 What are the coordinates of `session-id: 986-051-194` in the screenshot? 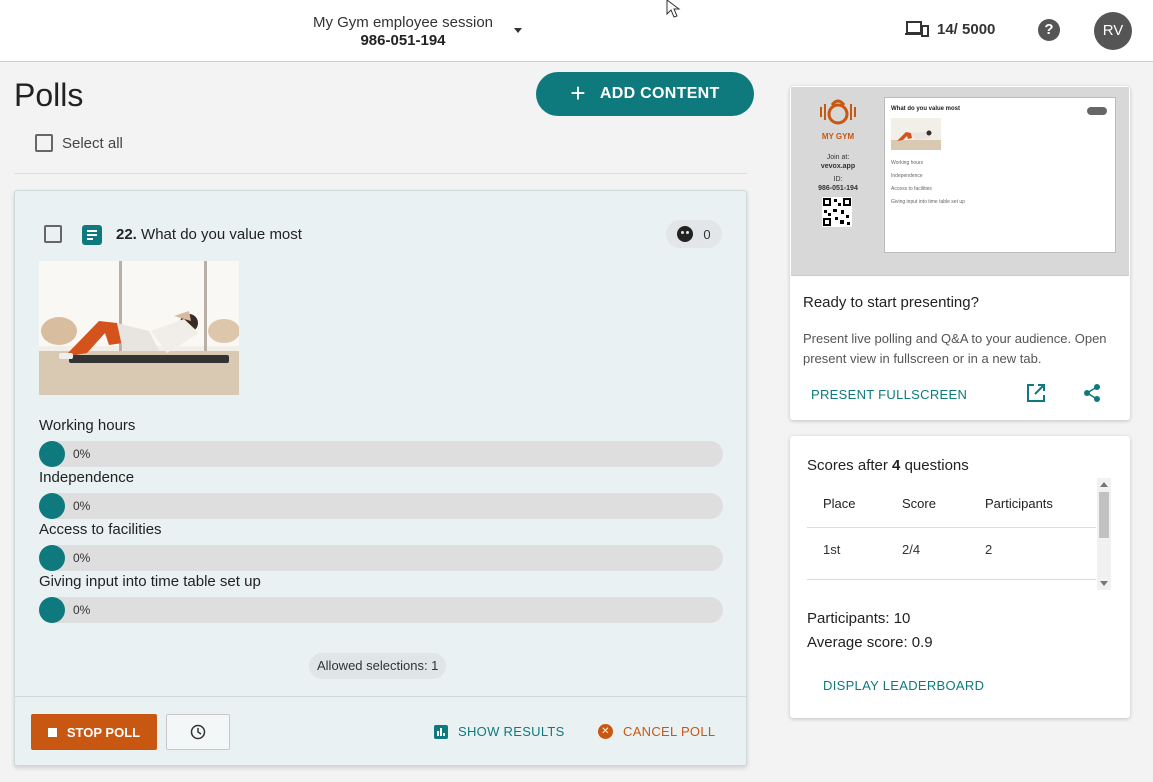 It's located at (403, 40).